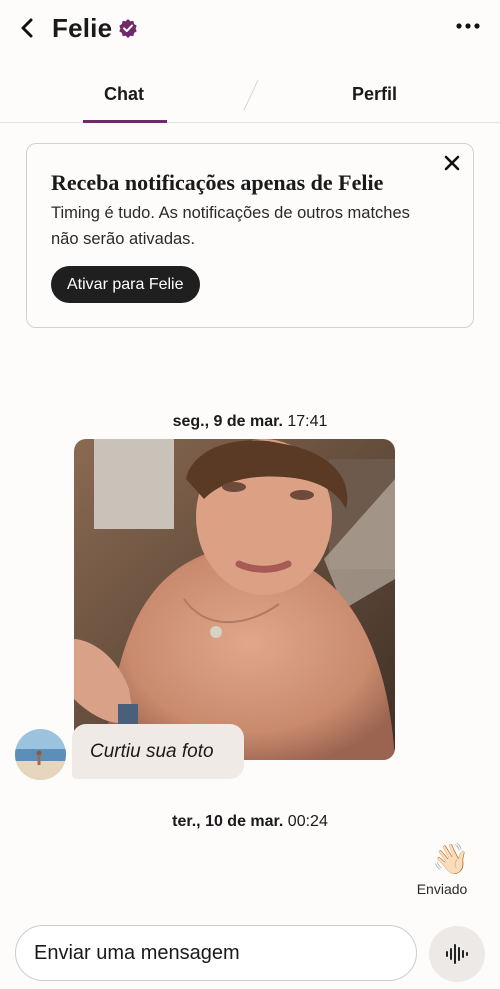 This screenshot has width=500, height=989. I want to click on date-separator-day: ter., 10 de mar., so click(228, 821).